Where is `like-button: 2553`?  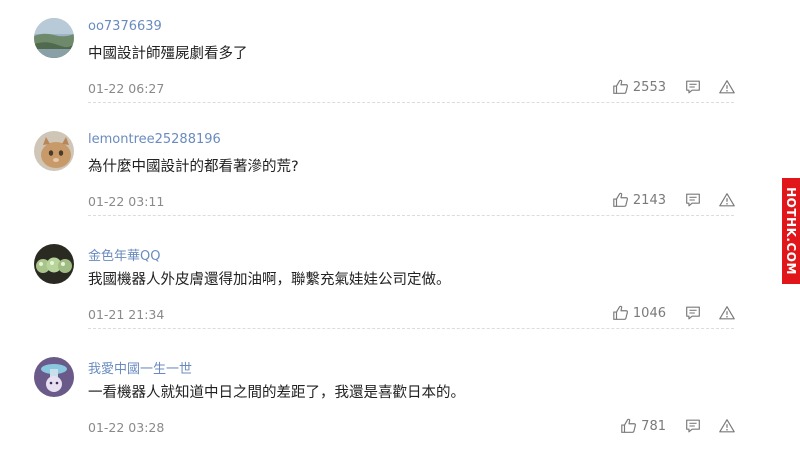 like-button: 2553 is located at coordinates (639, 87).